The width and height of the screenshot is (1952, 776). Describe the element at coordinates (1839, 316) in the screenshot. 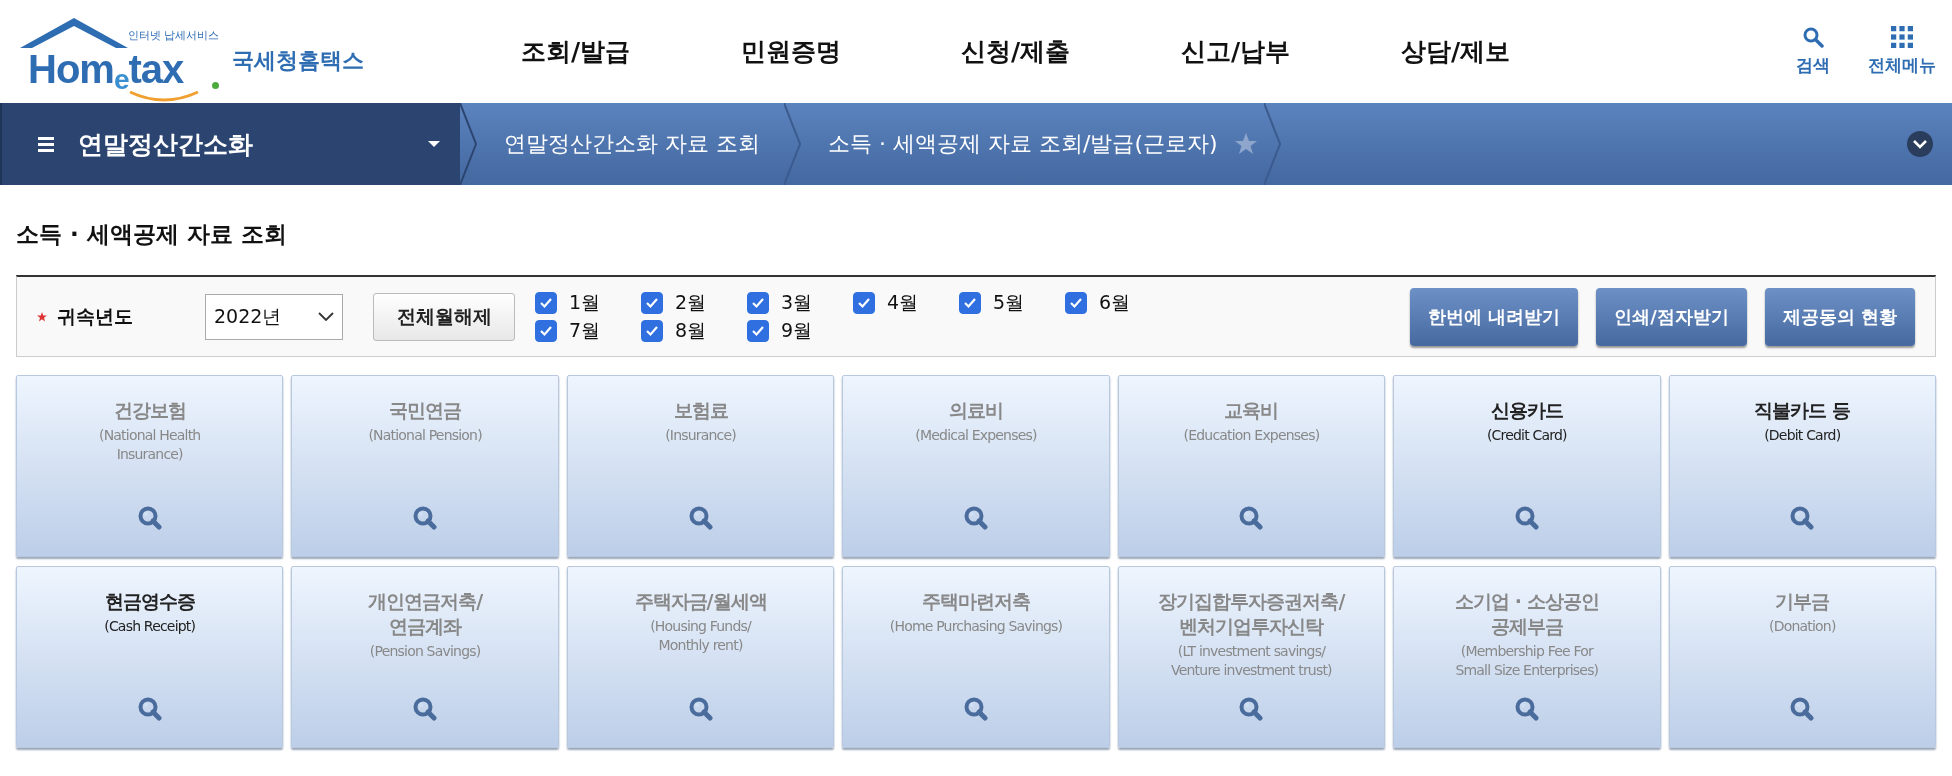

I see `action-button: 제공동의 현황` at that location.